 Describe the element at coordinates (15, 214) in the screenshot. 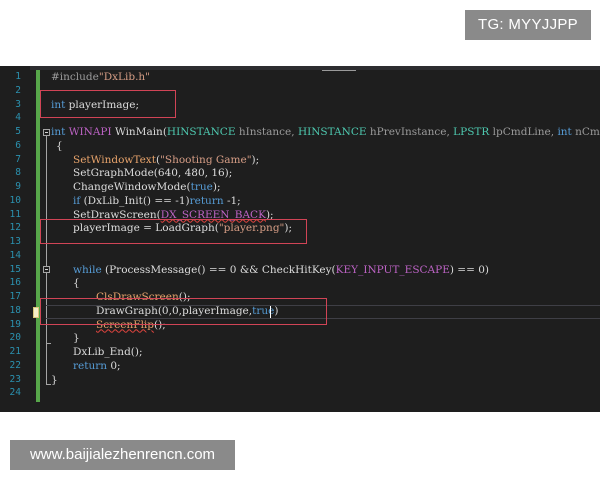

I see `line-number: 11` at that location.